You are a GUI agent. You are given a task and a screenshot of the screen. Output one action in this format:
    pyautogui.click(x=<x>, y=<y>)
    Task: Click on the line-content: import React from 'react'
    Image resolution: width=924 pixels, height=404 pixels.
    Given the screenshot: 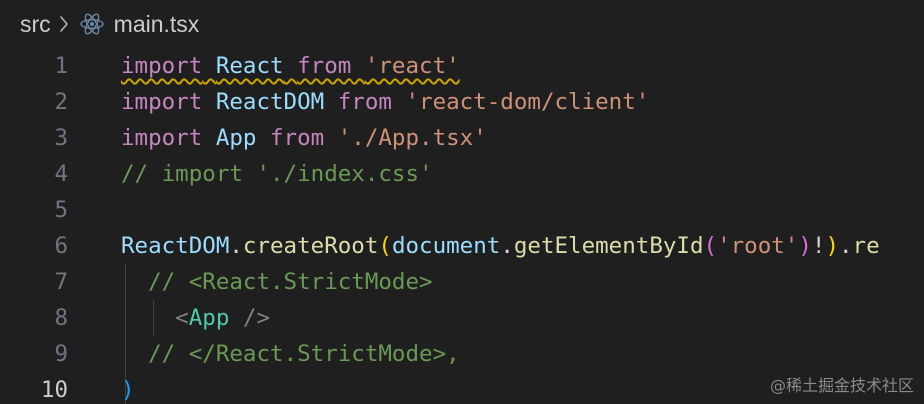 What is the action you would take?
    pyautogui.click(x=290, y=66)
    